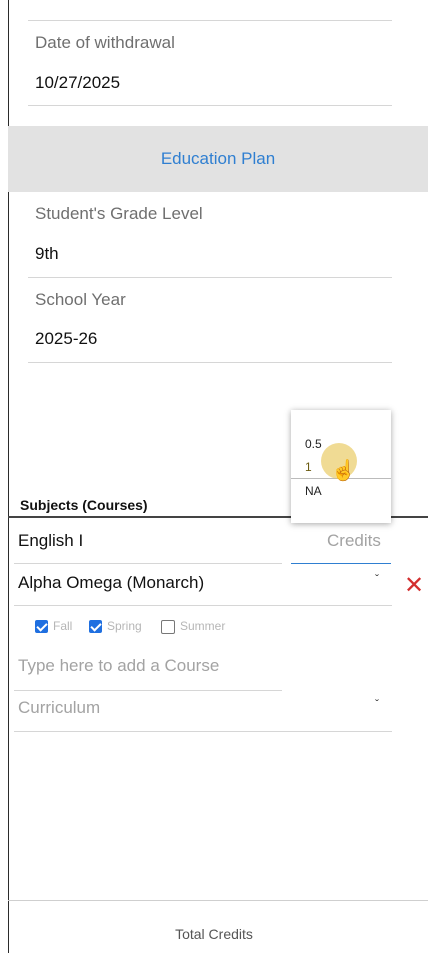  I want to click on withdrawal-date-label: Date of withdrawal, so click(105, 42).